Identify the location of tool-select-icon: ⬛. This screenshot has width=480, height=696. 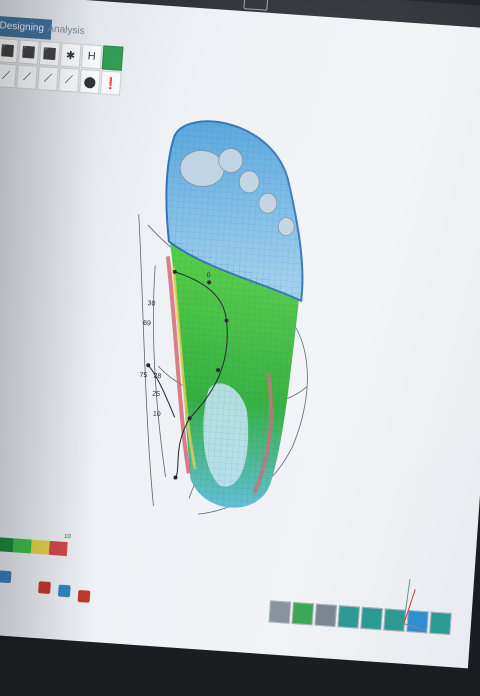
(9, 51).